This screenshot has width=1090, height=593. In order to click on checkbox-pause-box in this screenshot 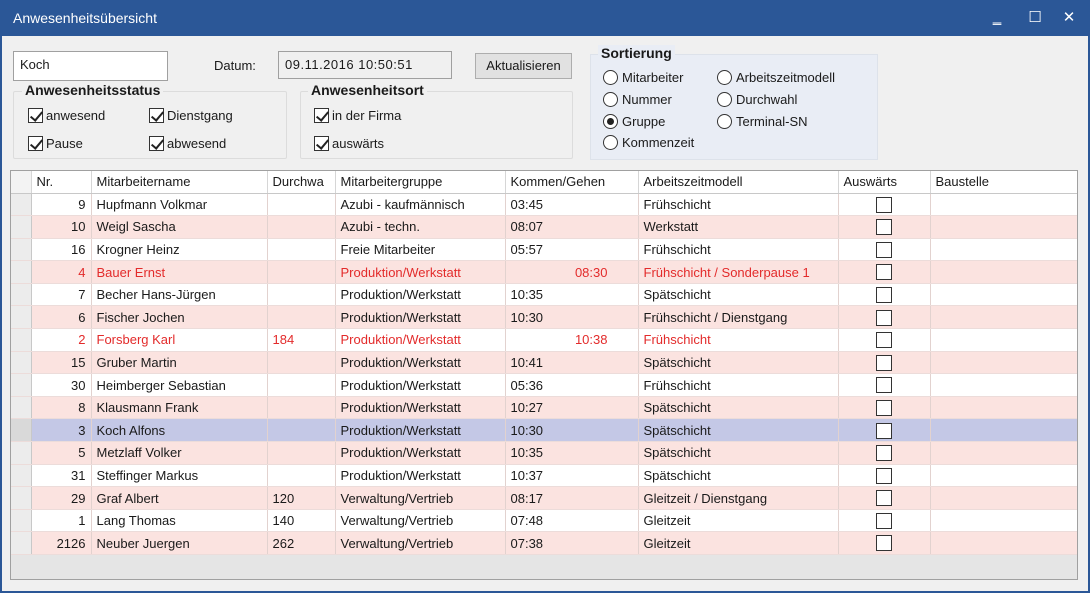, I will do `click(35, 143)`.